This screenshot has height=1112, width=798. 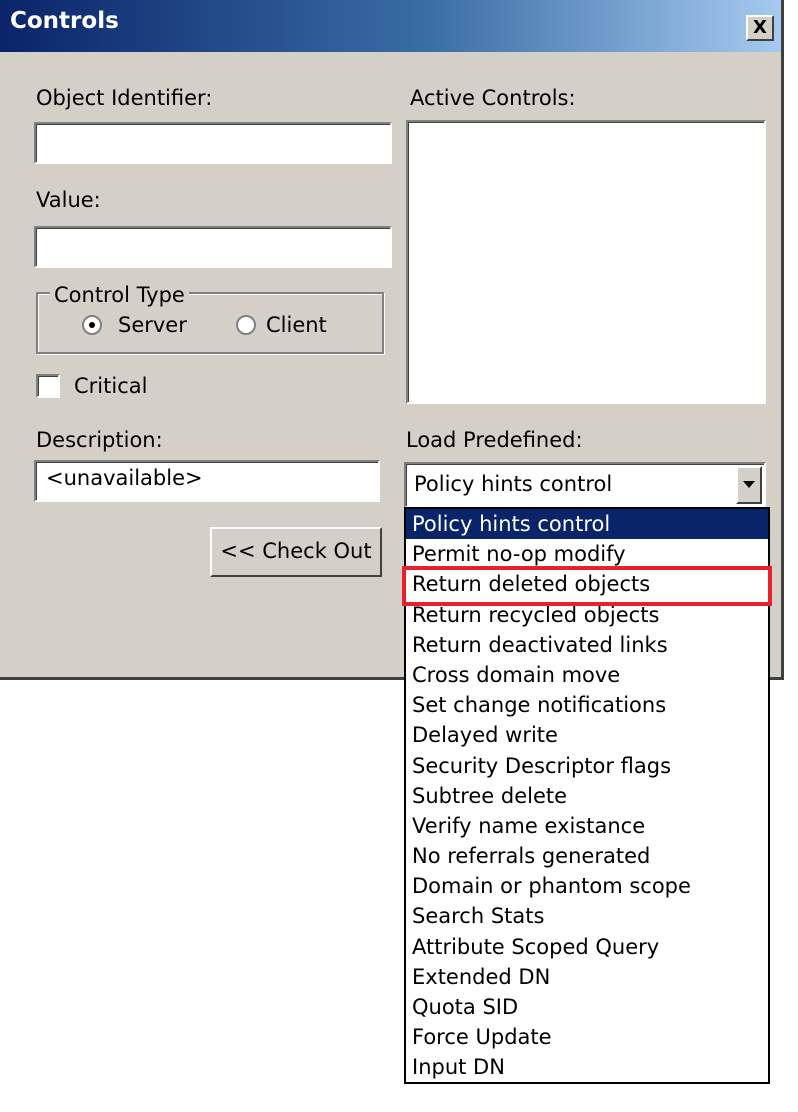 I want to click on dropdown-item: Input DN, so click(x=587, y=1067).